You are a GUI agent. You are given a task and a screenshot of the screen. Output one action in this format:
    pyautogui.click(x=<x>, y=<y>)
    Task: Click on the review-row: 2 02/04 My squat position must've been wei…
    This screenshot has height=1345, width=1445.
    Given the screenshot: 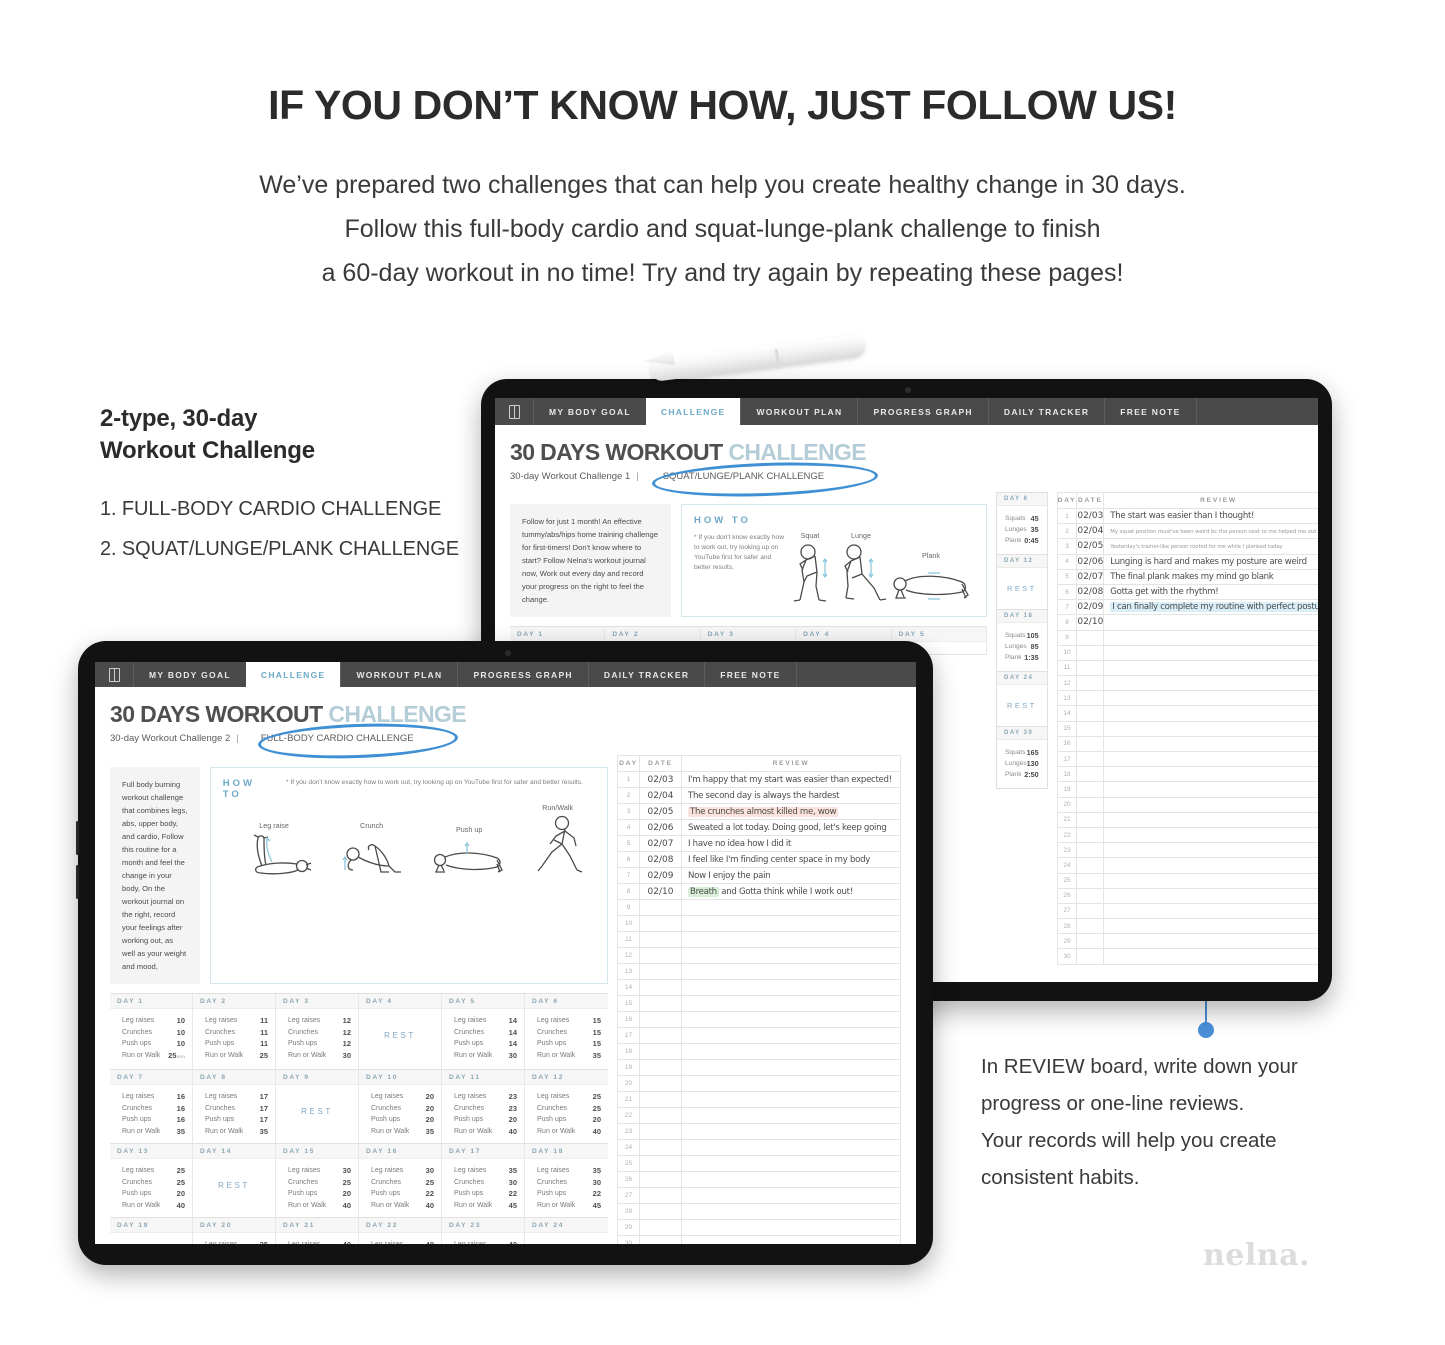 What is the action you would take?
    pyautogui.click(x=1187, y=531)
    